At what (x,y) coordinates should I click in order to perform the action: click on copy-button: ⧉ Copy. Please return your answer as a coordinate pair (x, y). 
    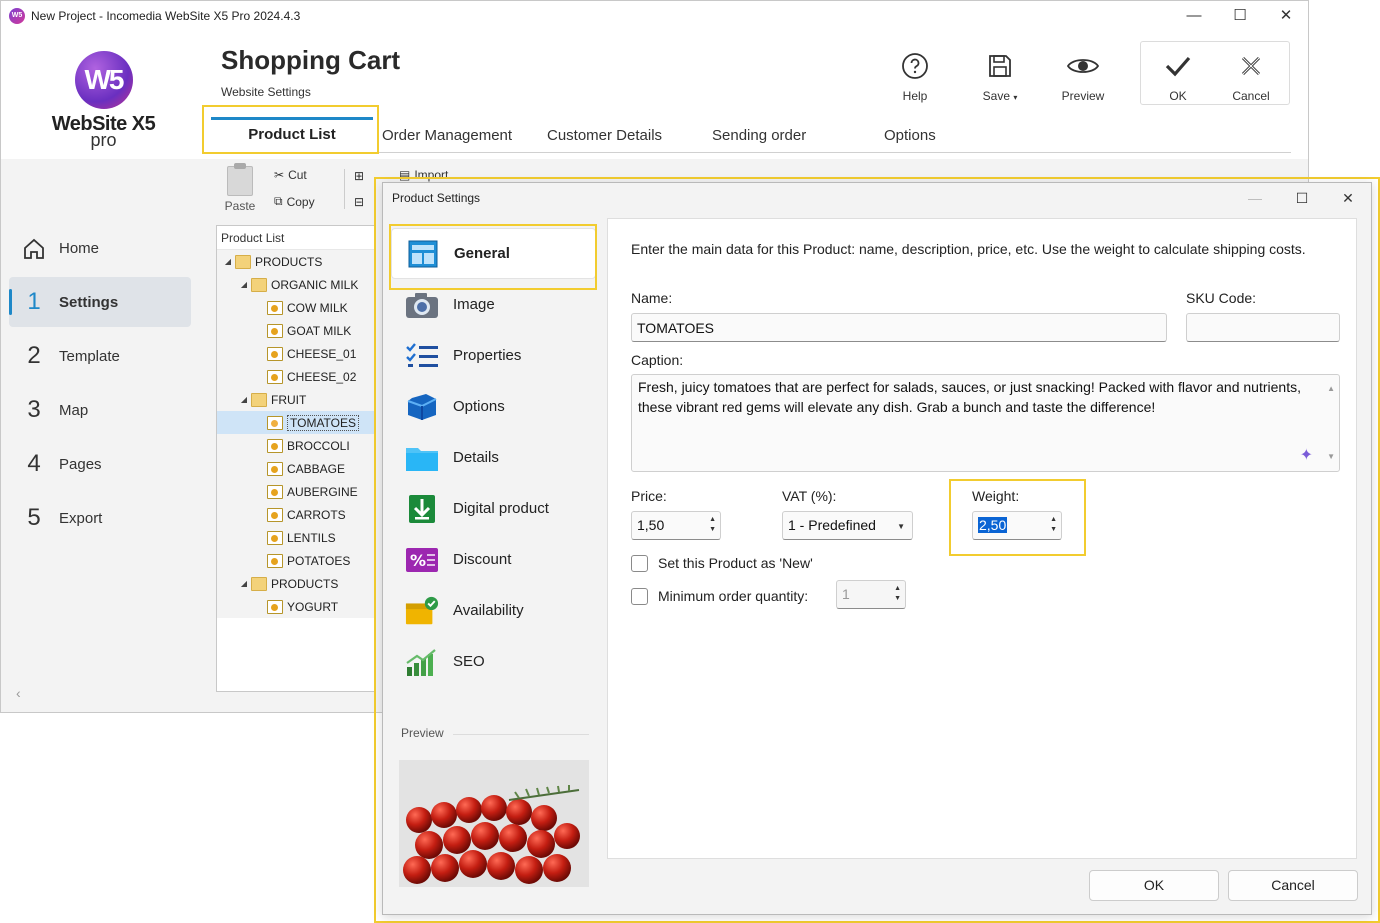
    Looking at the image, I should click on (294, 201).